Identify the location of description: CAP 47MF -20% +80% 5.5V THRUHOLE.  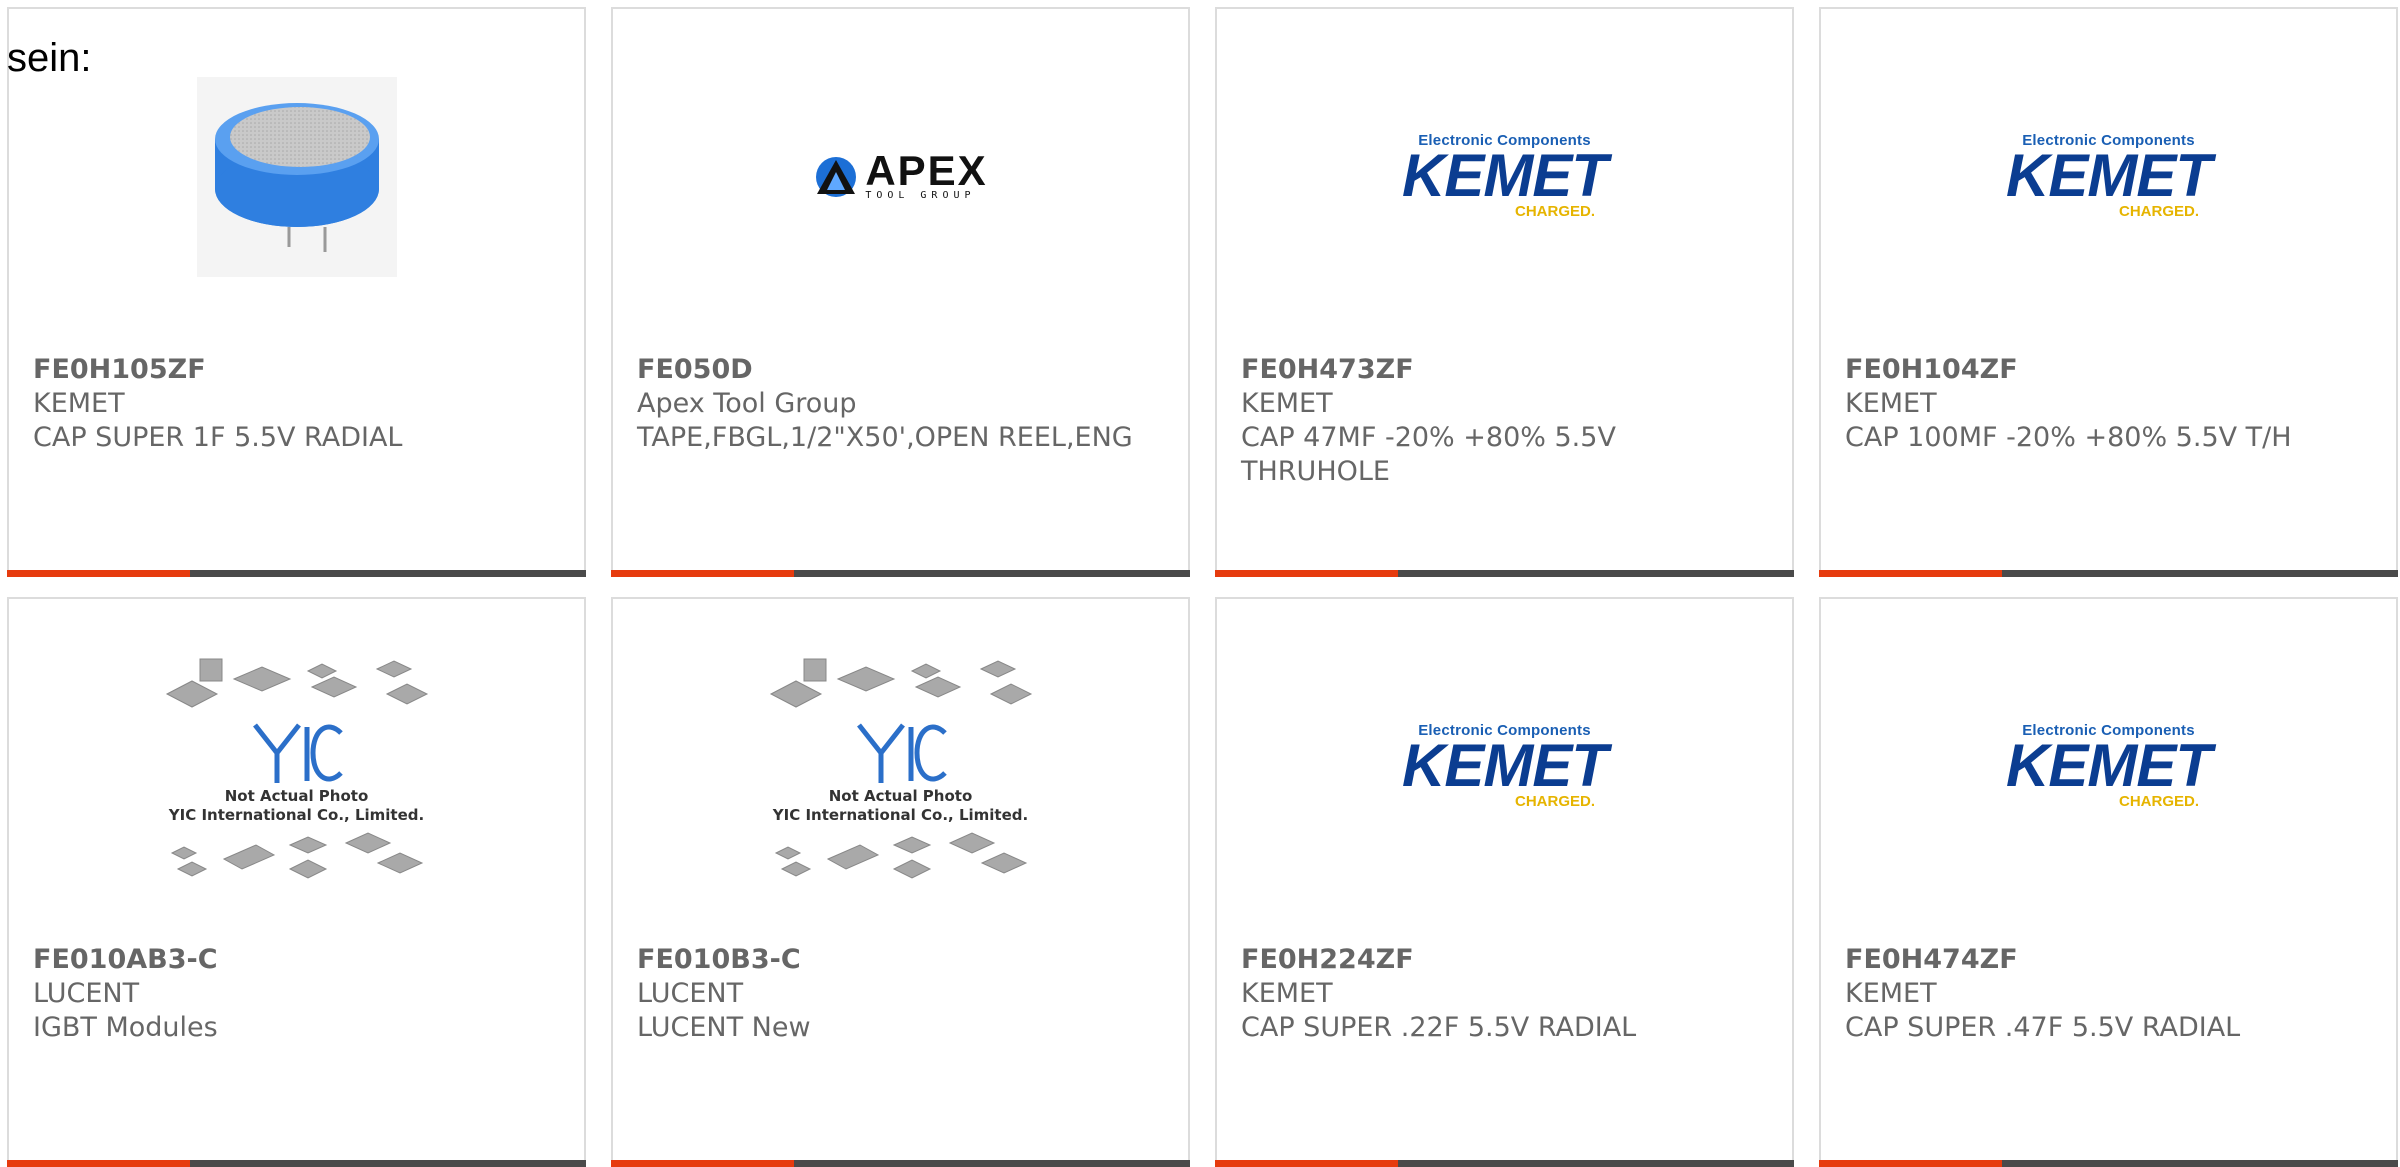
(1428, 454).